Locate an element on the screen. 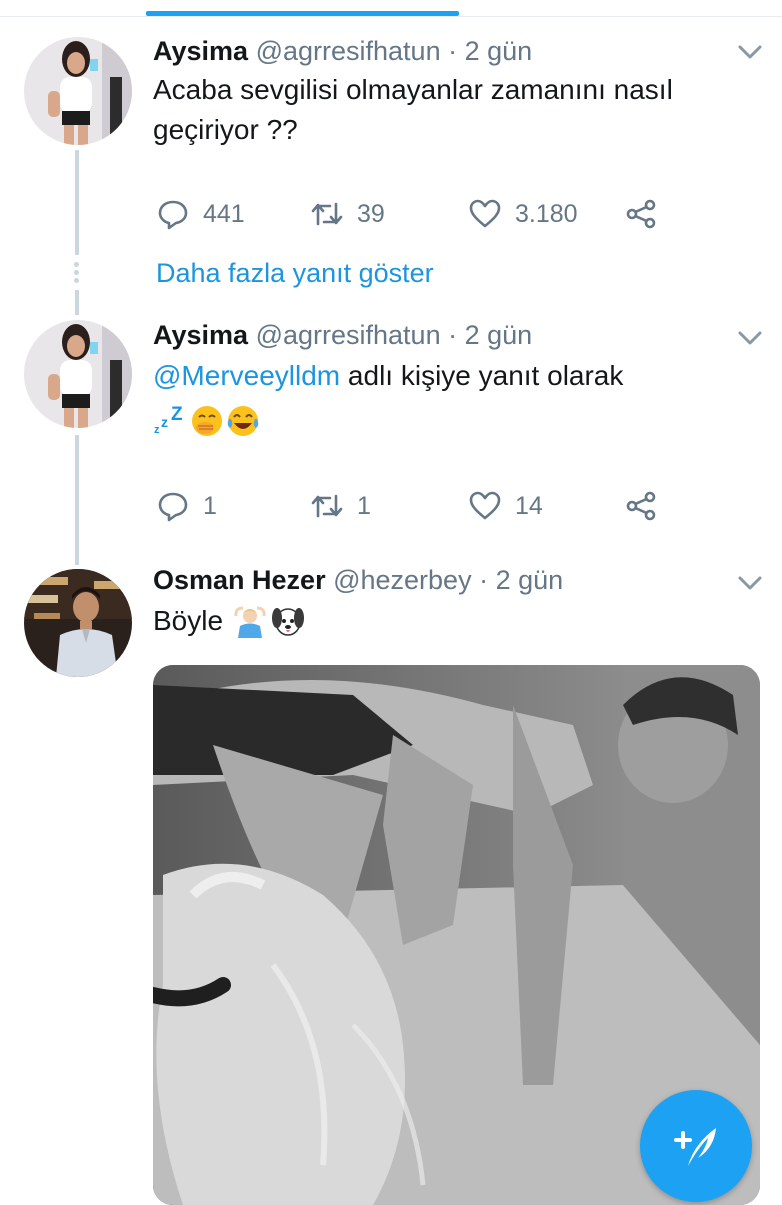 Image resolution: width=782 pixels, height=1205 pixels. tweet-emojis: z z Z is located at coordinates (207, 421).